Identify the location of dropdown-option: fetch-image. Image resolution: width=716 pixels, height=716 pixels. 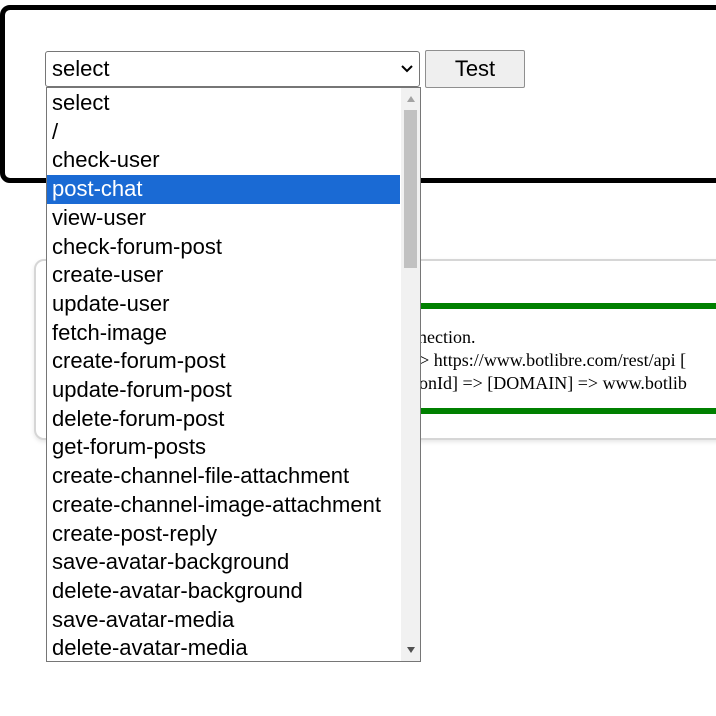
(223, 333).